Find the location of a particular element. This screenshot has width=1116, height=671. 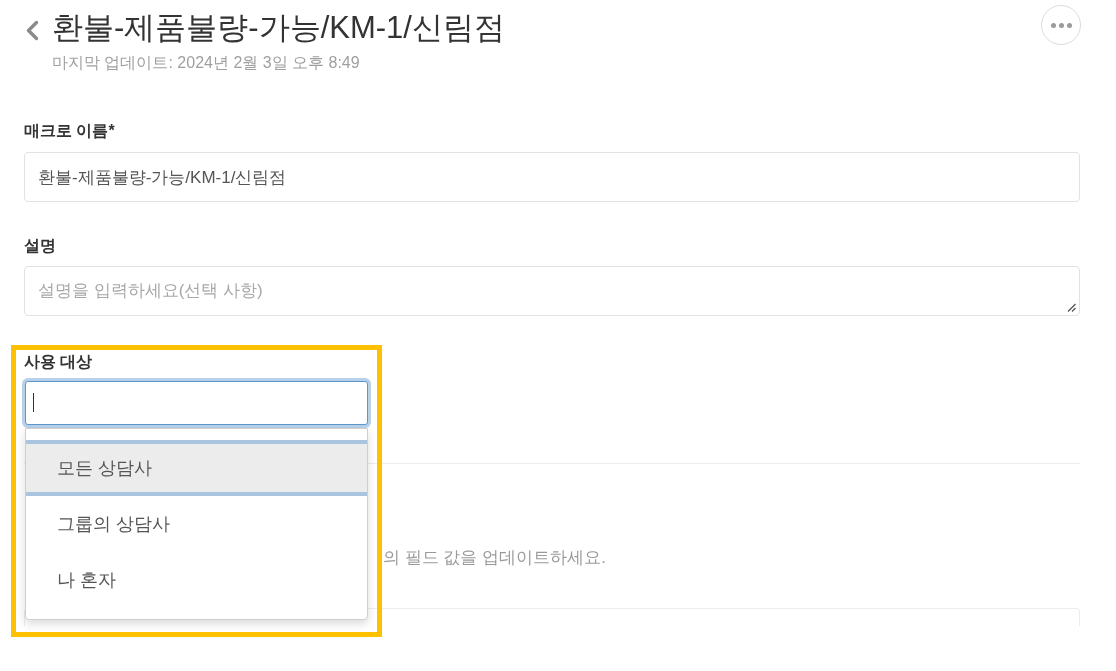

field-label: 설명 is located at coordinates (40, 246).